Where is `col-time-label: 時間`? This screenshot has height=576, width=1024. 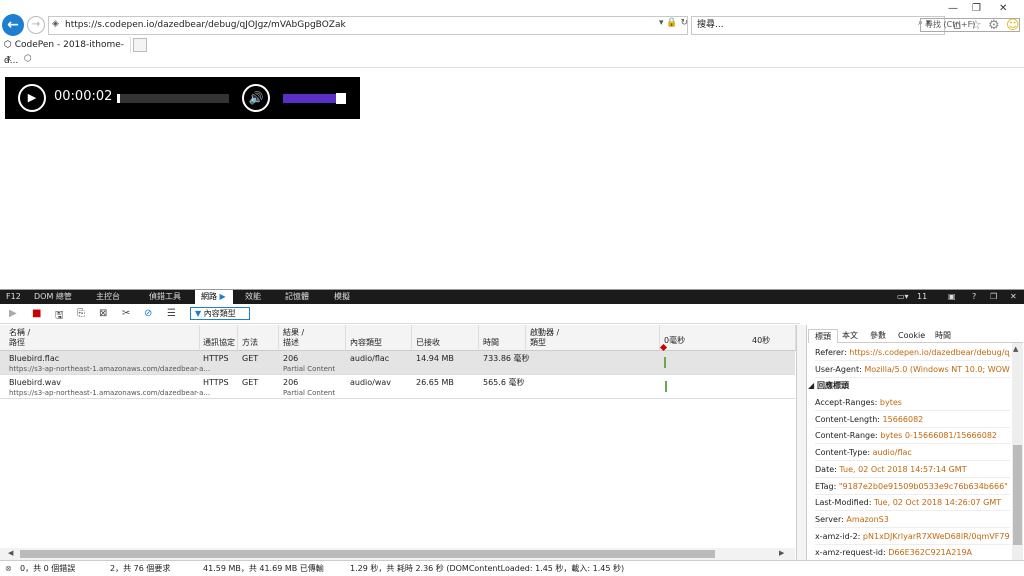
col-time-label: 時間 is located at coordinates (491, 342).